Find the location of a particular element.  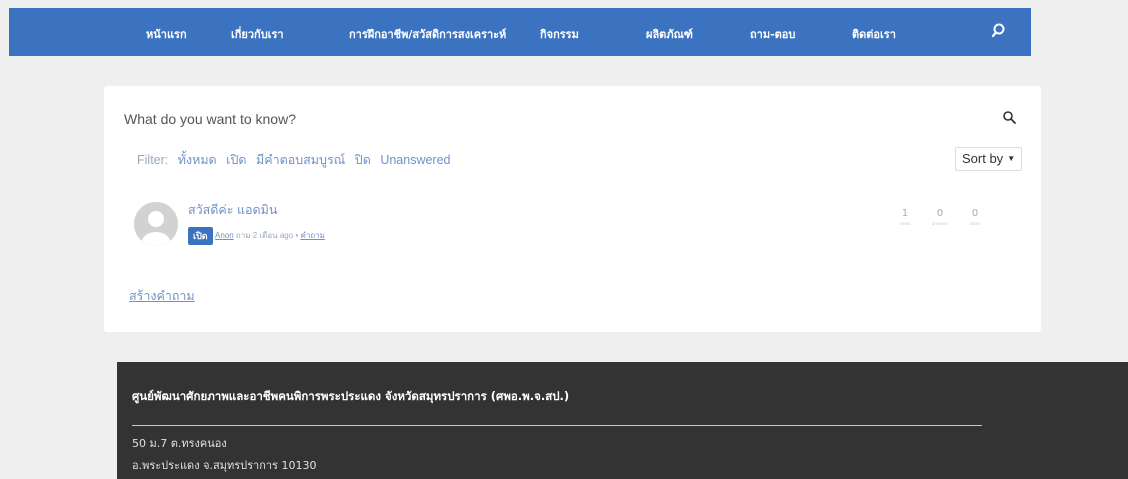

stat-answers: 0 answers is located at coordinates (940, 217).